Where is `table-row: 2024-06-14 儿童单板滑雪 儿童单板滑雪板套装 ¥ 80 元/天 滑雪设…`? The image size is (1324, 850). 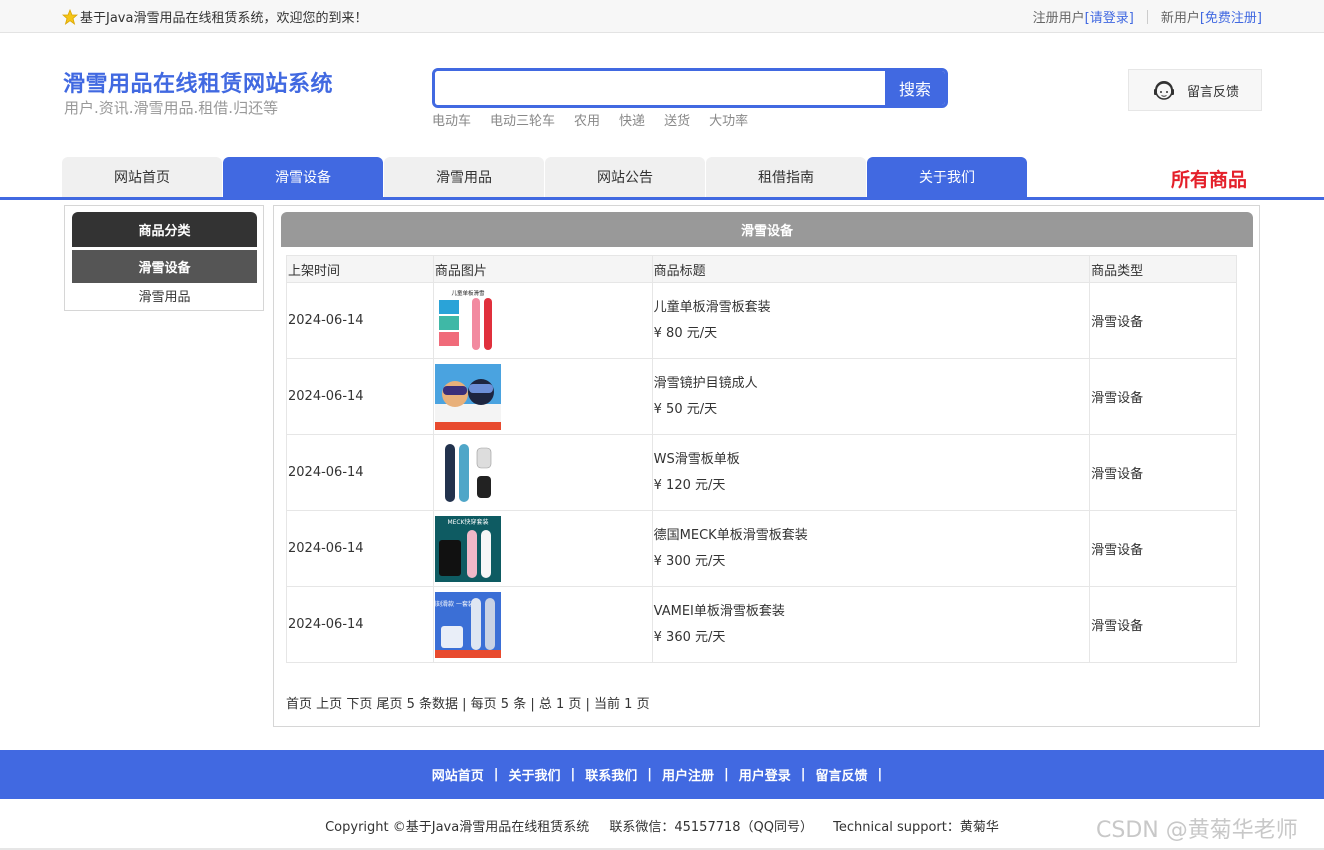 table-row: 2024-06-14 儿童单板滑雪 儿童单板滑雪板套装 ¥ 80 元/天 滑雪设… is located at coordinates (761, 320).